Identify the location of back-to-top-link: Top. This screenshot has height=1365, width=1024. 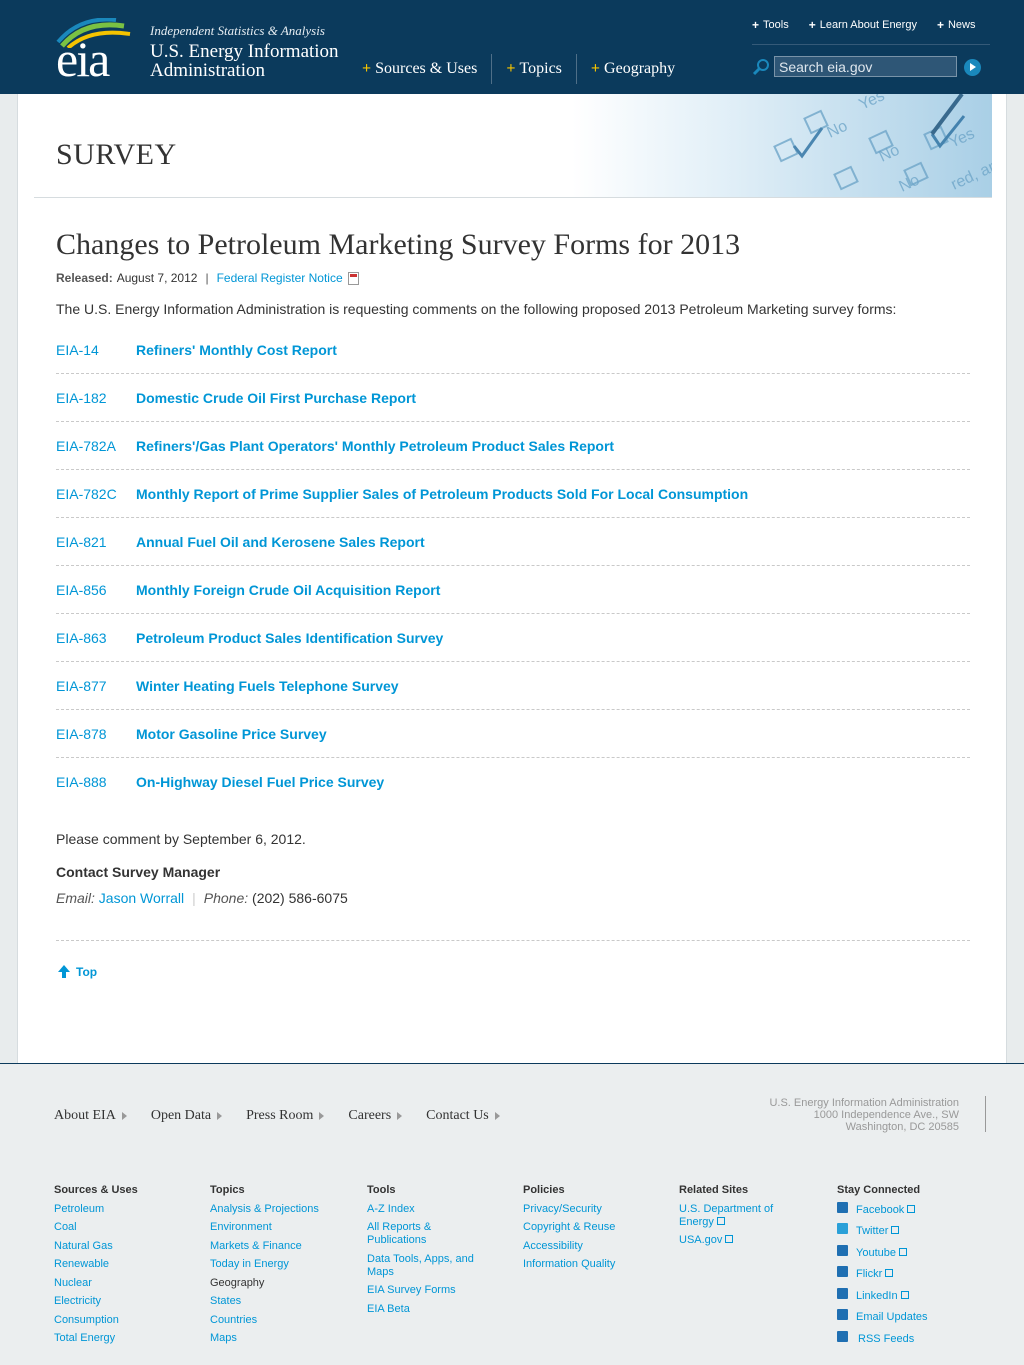
(77, 972).